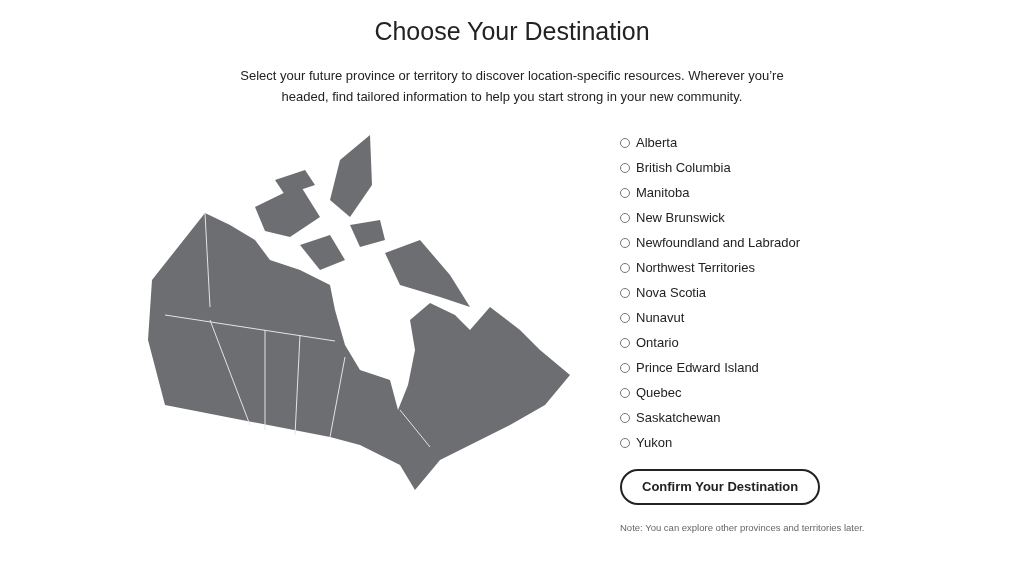 This screenshot has width=1024, height=584. I want to click on option-label: Quebec, so click(659, 393).